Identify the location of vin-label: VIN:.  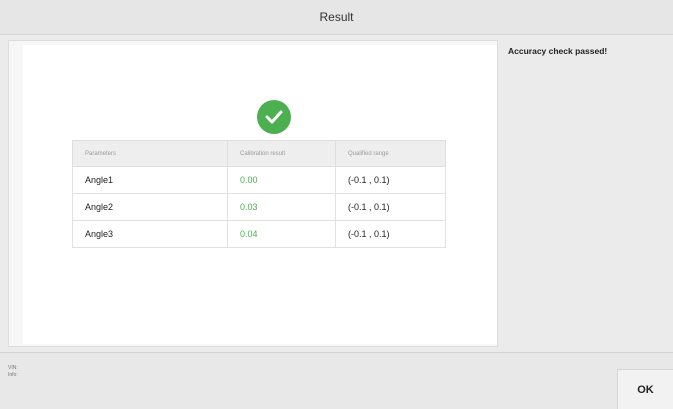
(13, 368).